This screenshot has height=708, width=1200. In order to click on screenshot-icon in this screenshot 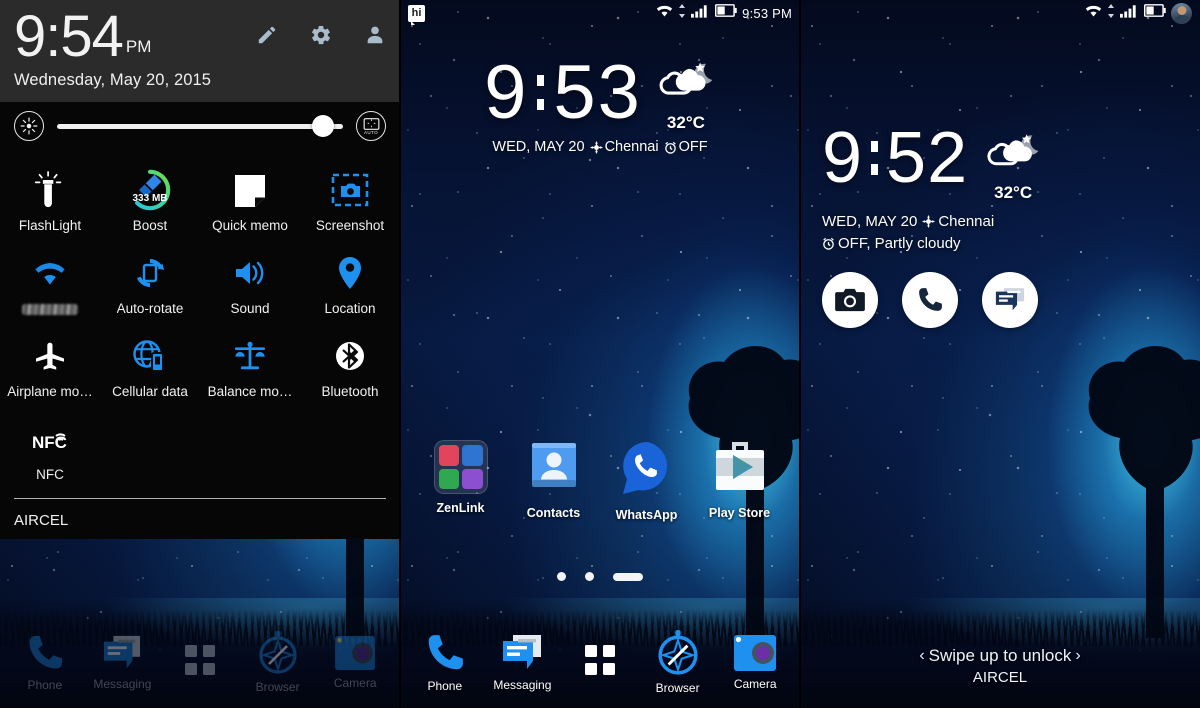, I will do `click(350, 190)`.